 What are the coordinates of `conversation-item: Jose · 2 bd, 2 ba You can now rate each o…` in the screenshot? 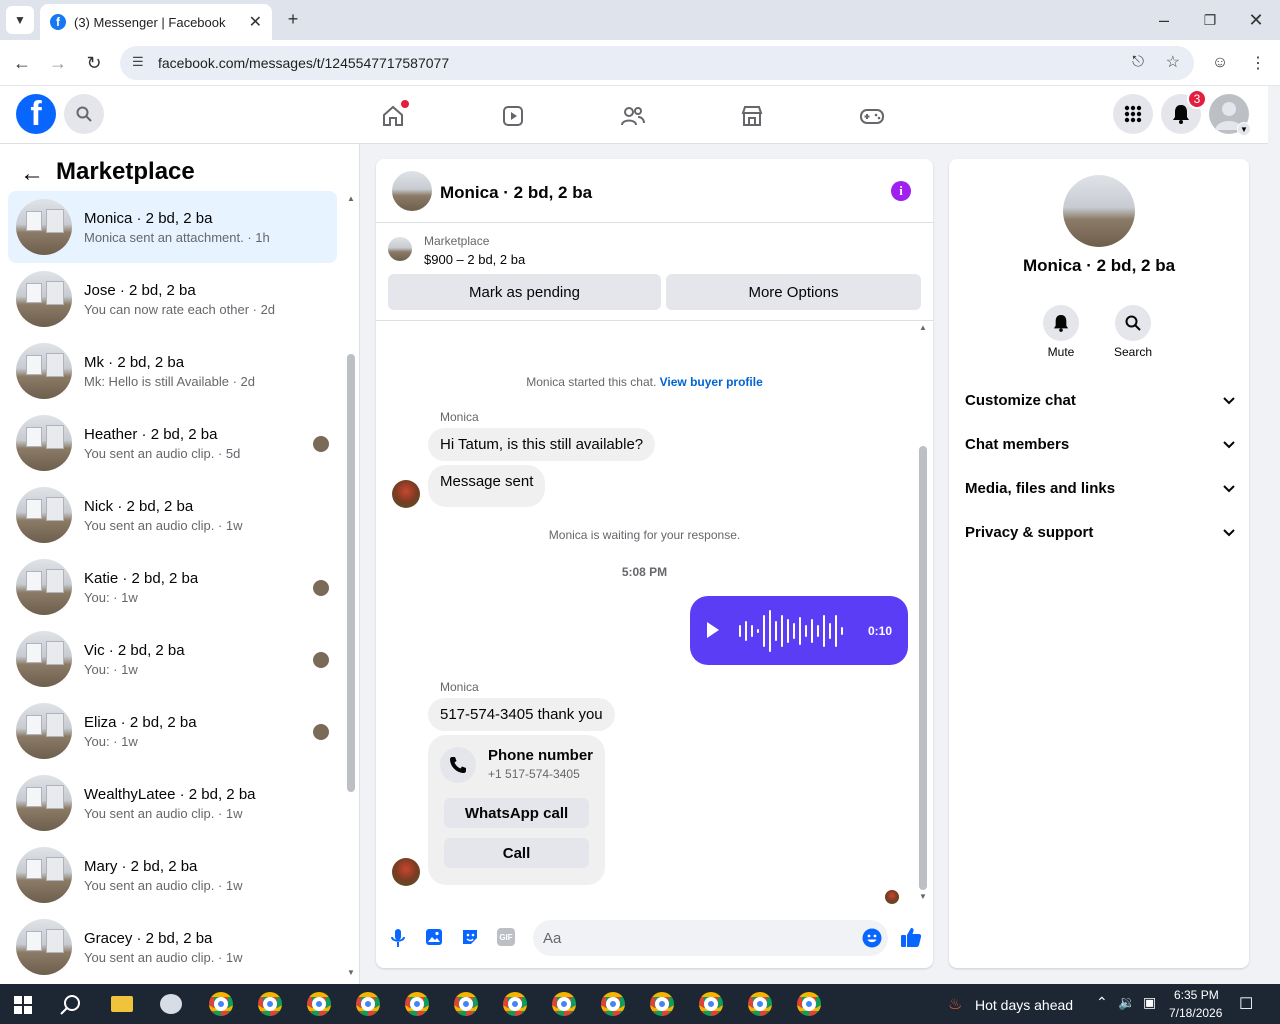 It's located at (172, 299).